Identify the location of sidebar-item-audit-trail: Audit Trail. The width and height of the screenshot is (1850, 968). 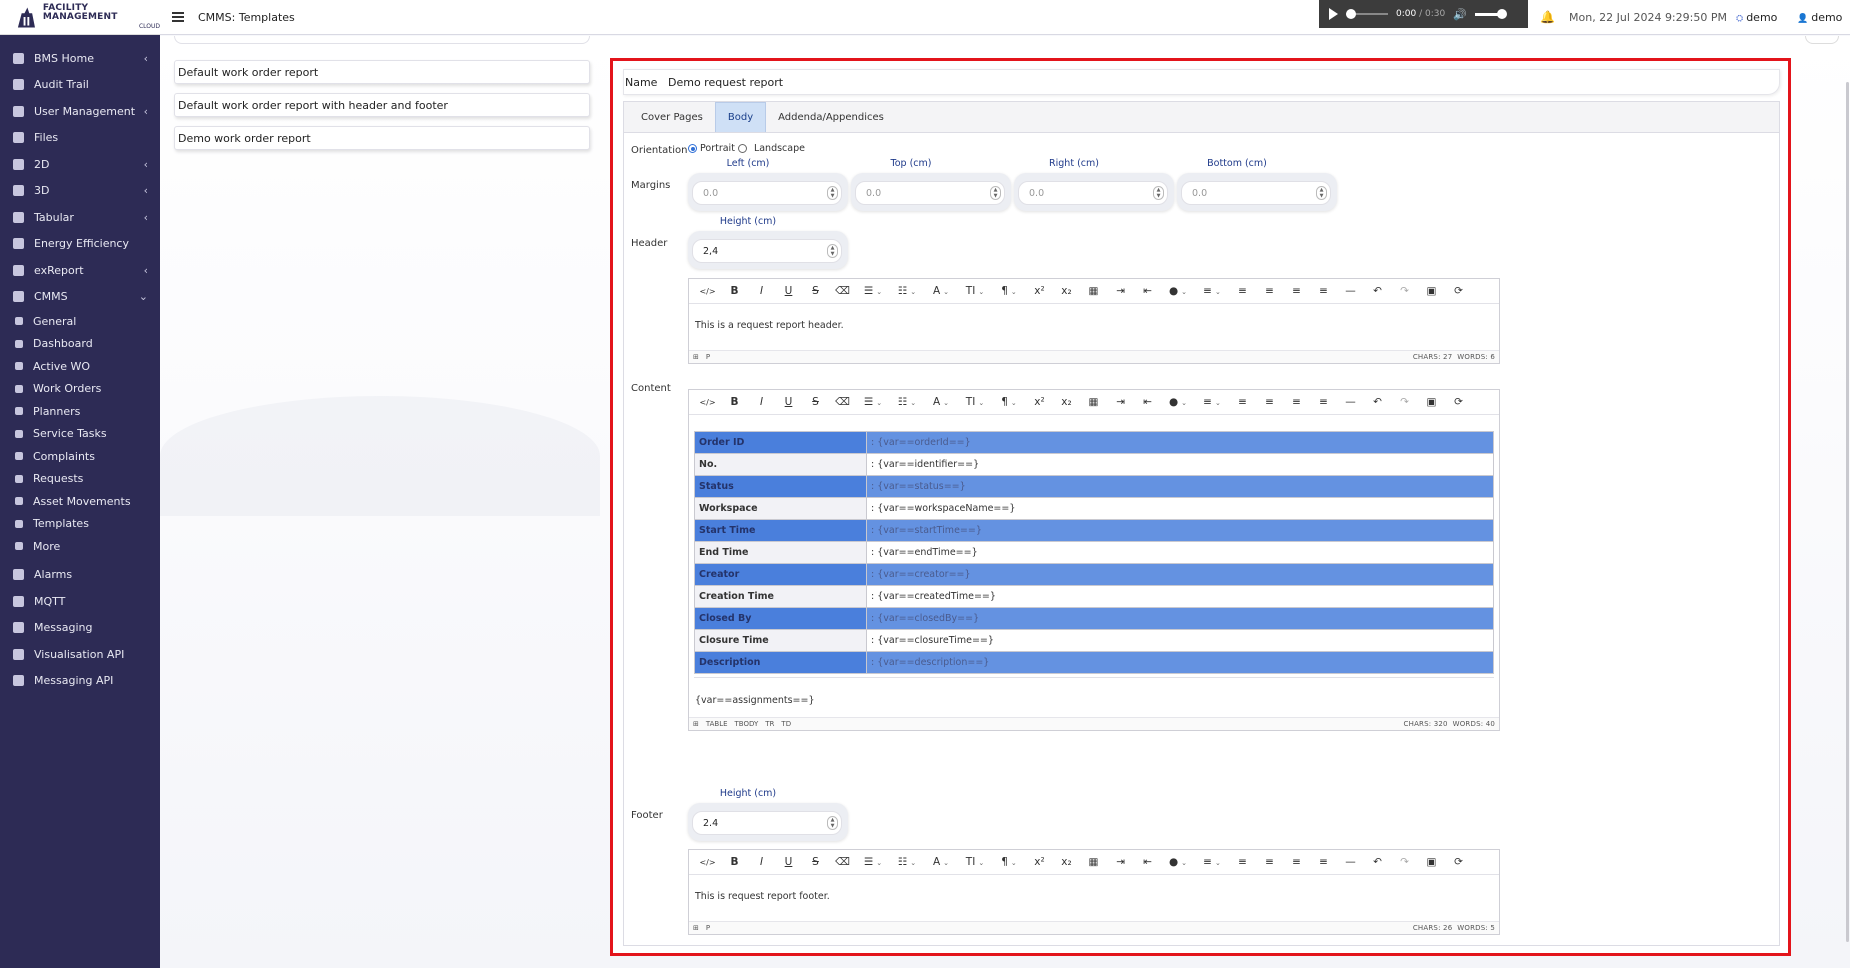
(80, 85).